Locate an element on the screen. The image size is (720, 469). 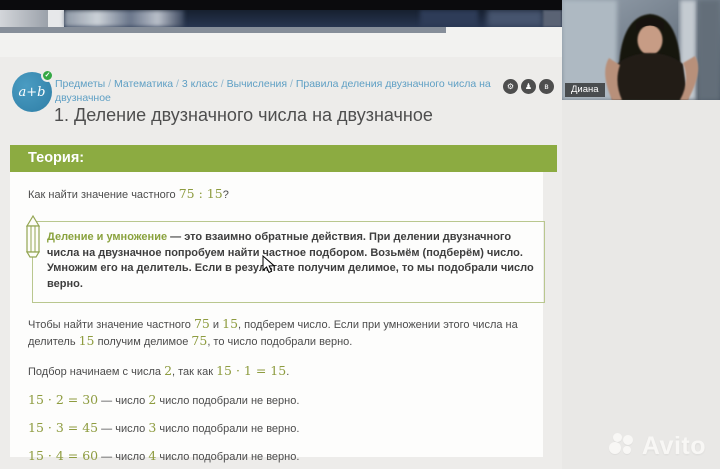
breadcrumb-item: Вычисления is located at coordinates (257, 84).